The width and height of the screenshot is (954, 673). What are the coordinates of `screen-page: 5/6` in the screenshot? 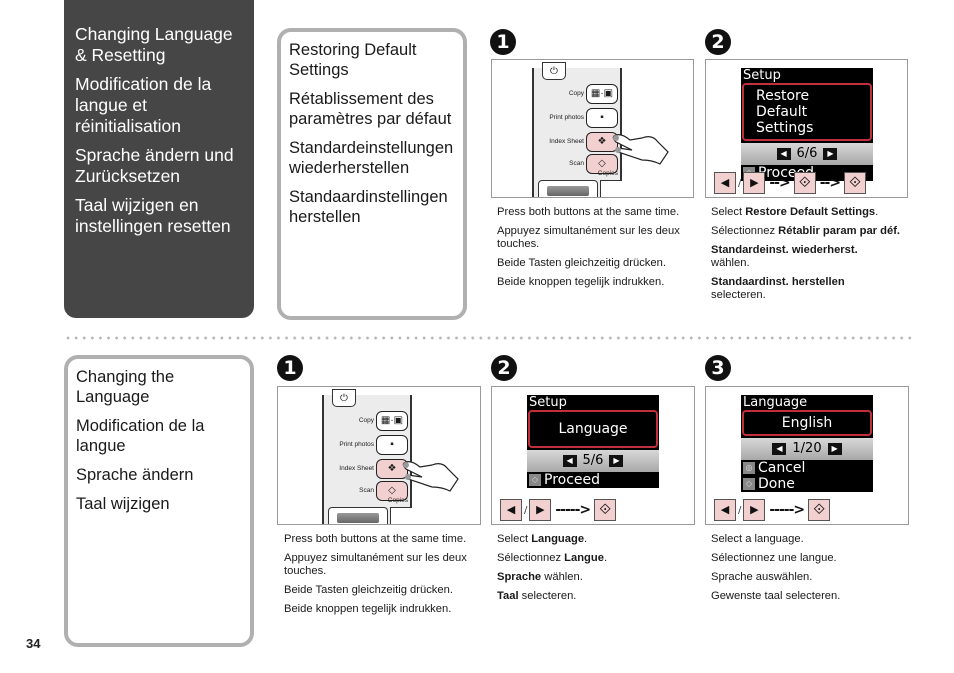 It's located at (593, 460).